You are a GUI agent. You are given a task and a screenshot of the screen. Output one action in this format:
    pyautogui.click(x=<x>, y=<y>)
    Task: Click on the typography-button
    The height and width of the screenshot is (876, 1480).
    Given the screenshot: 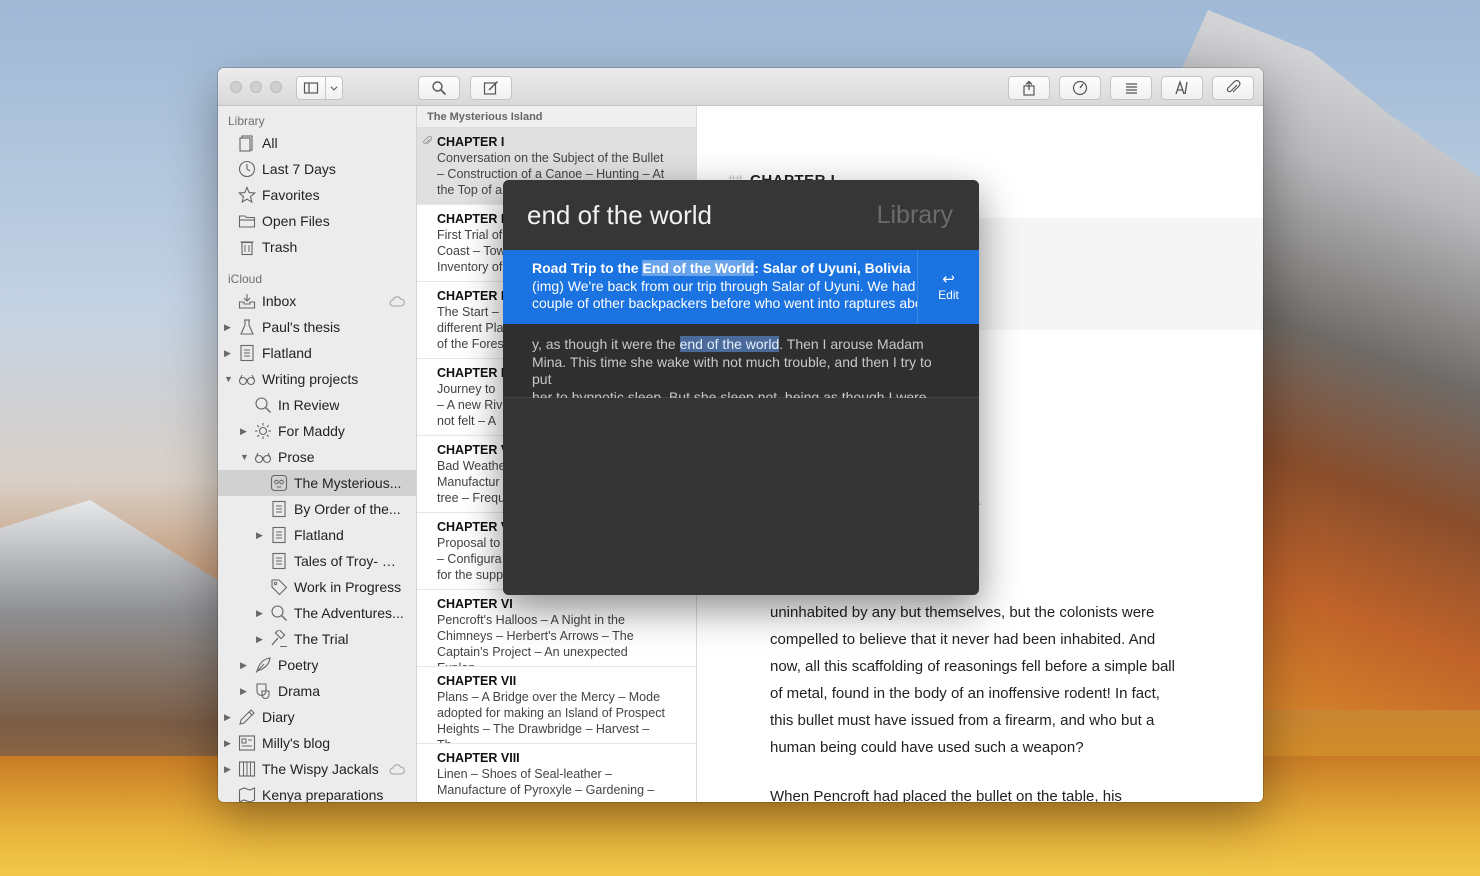 What is the action you would take?
    pyautogui.click(x=1182, y=88)
    